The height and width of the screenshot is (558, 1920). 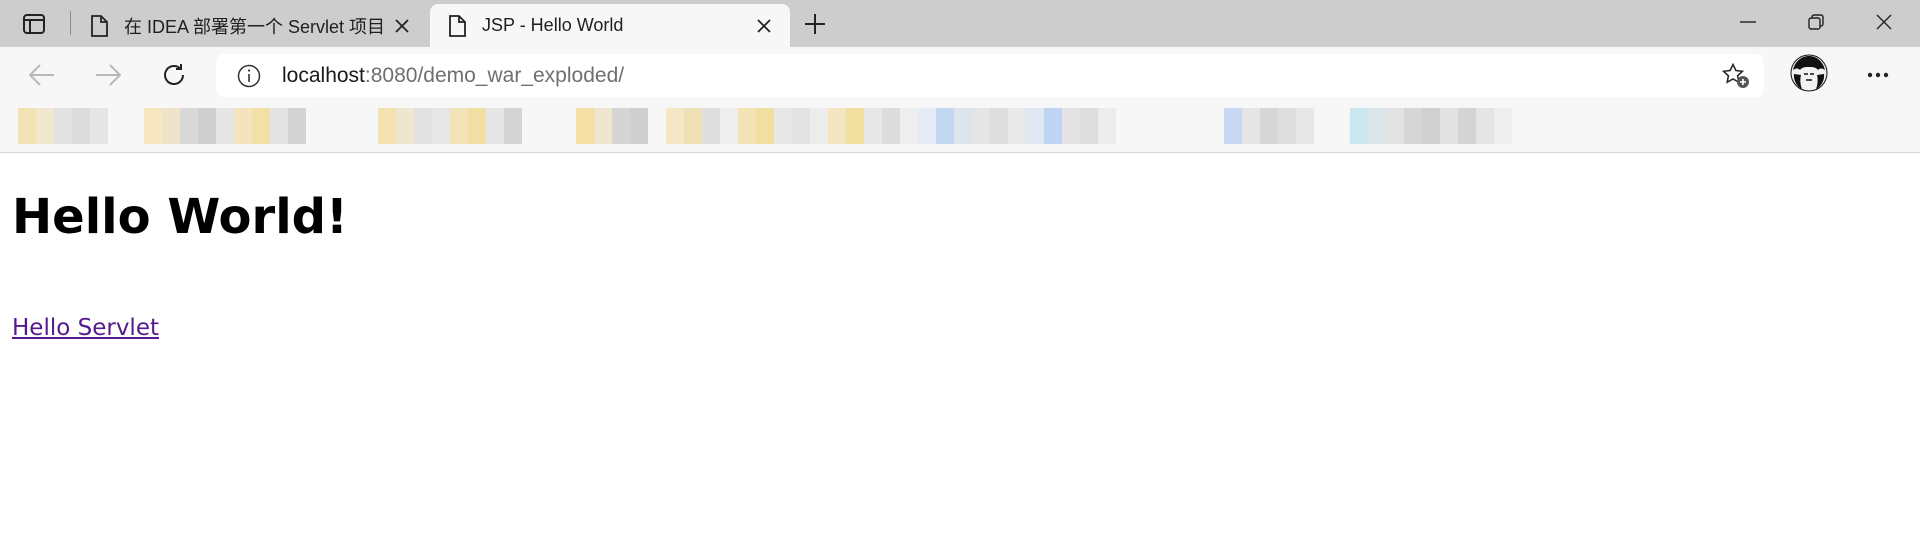 What do you see at coordinates (249, 76) in the screenshot?
I see `info-icon` at bounding box center [249, 76].